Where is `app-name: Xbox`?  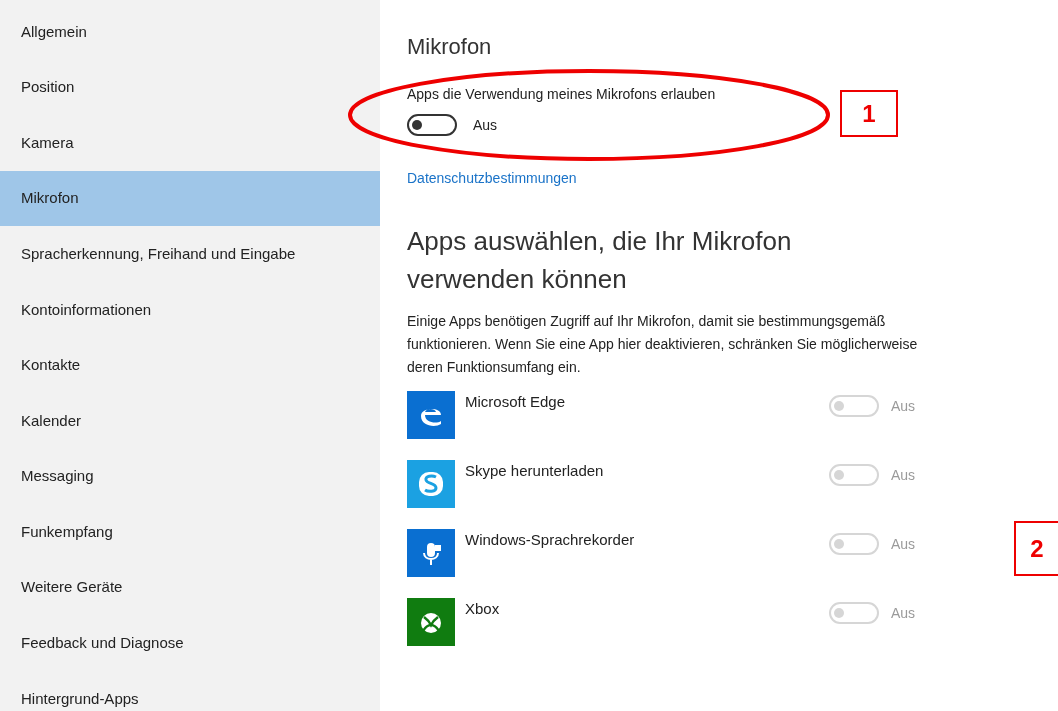 app-name: Xbox is located at coordinates (483, 609).